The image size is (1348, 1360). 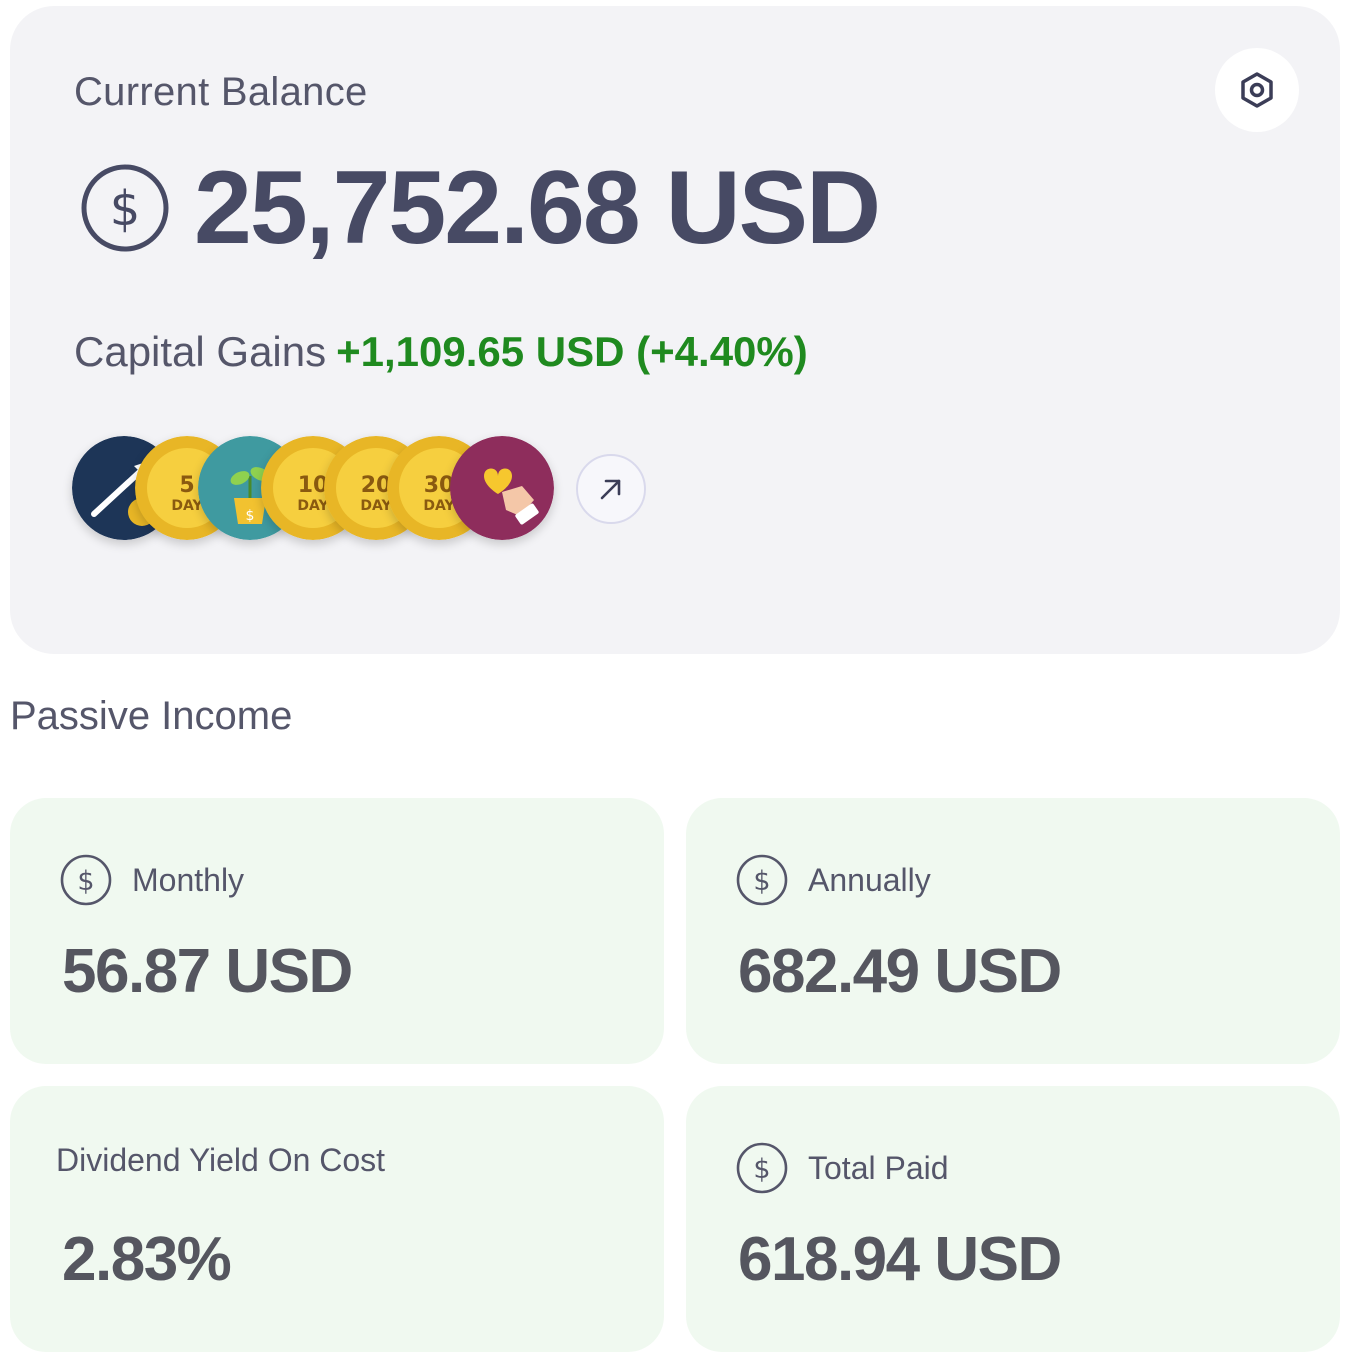 What do you see at coordinates (1013, 1219) in the screenshot?
I see `total-paid-card: $ Total Paid 618.94 USD` at bounding box center [1013, 1219].